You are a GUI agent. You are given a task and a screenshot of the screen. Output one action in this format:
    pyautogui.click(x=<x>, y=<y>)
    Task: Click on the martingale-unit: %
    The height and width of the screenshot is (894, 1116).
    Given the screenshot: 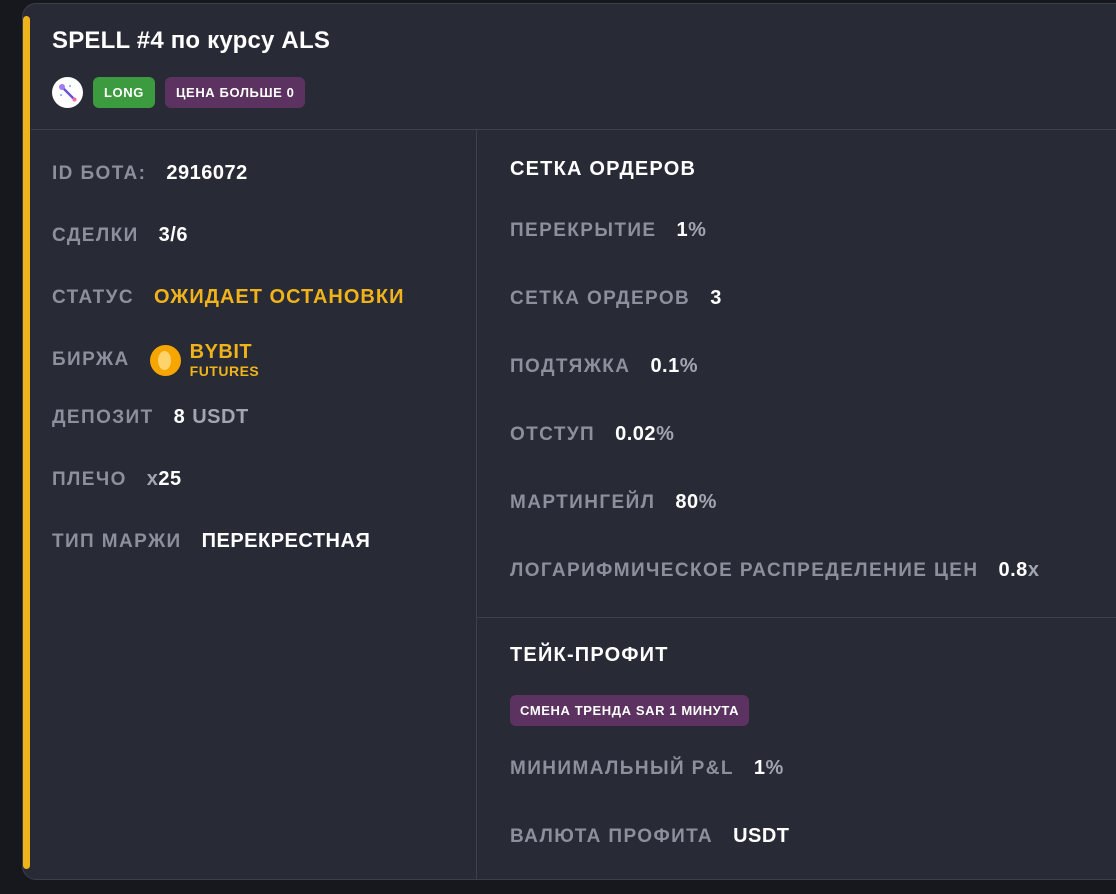 What is the action you would take?
    pyautogui.click(x=707, y=502)
    